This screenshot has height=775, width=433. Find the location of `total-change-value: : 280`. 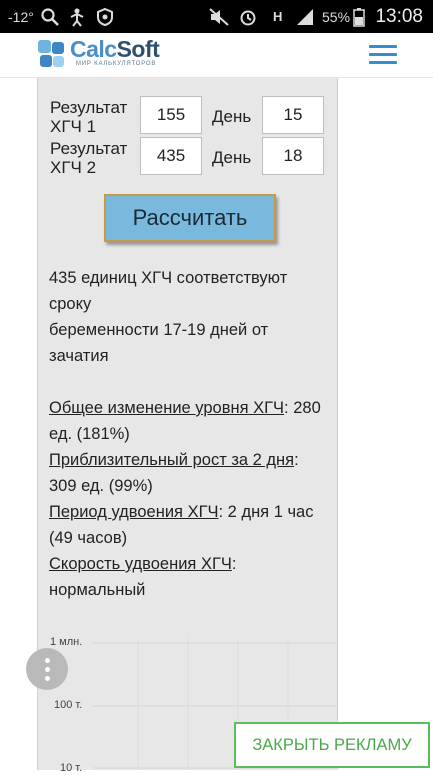

total-change-value: : 280 is located at coordinates (302, 408).